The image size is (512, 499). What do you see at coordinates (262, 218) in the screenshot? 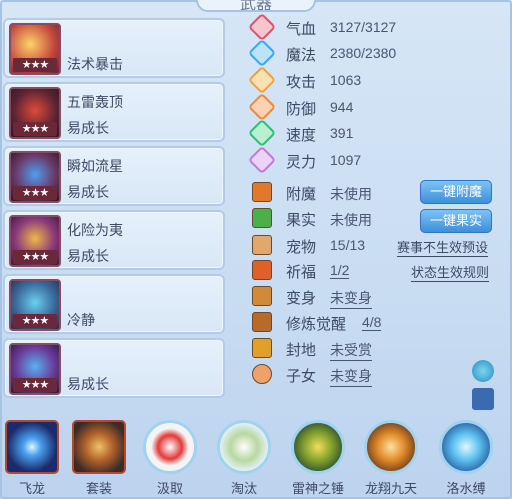
I see `fruit-icon` at bounding box center [262, 218].